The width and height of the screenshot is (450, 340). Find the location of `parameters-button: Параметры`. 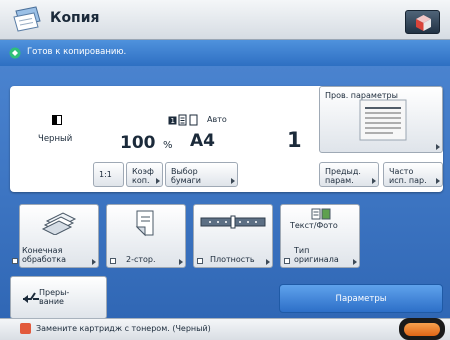

parameters-button: Параметры is located at coordinates (361, 298).